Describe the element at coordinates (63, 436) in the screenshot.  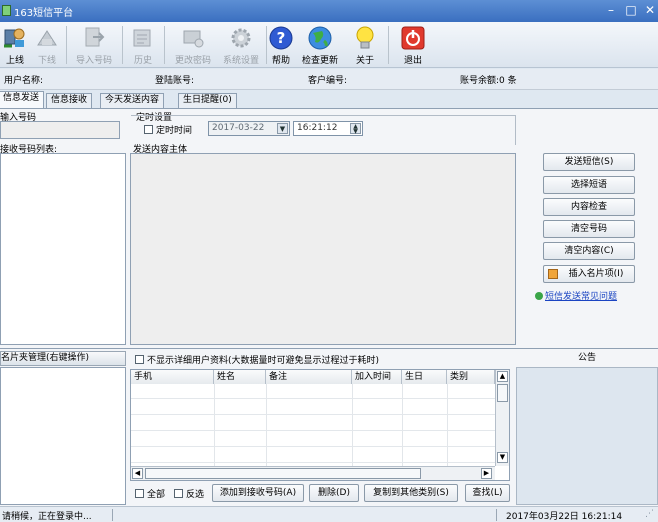
I see `contact-folder-tree` at that location.